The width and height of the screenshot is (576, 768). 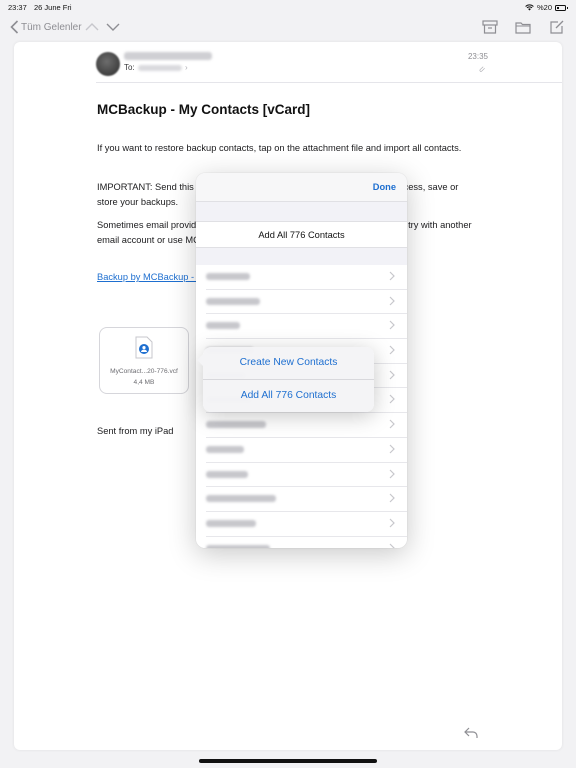 What do you see at coordinates (113, 27) in the screenshot?
I see `chevron-down-icon` at bounding box center [113, 27].